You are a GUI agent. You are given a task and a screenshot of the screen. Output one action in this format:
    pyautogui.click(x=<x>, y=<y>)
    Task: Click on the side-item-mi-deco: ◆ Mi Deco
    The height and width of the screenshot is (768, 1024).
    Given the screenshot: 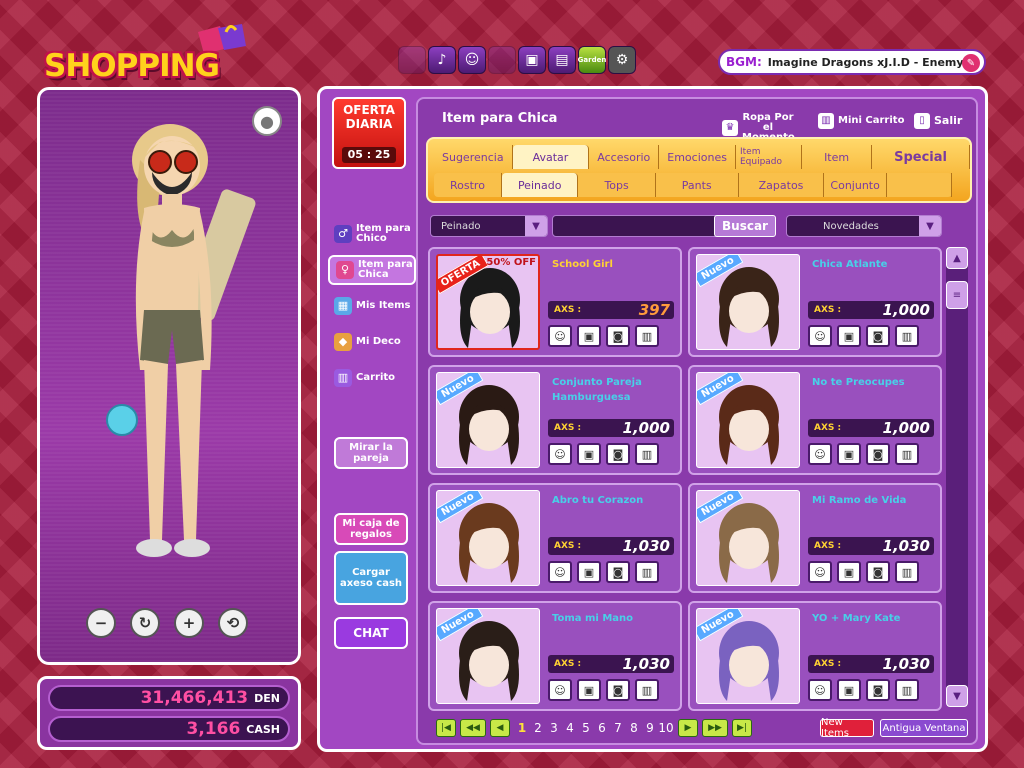 What is the action you would take?
    pyautogui.click(x=372, y=342)
    